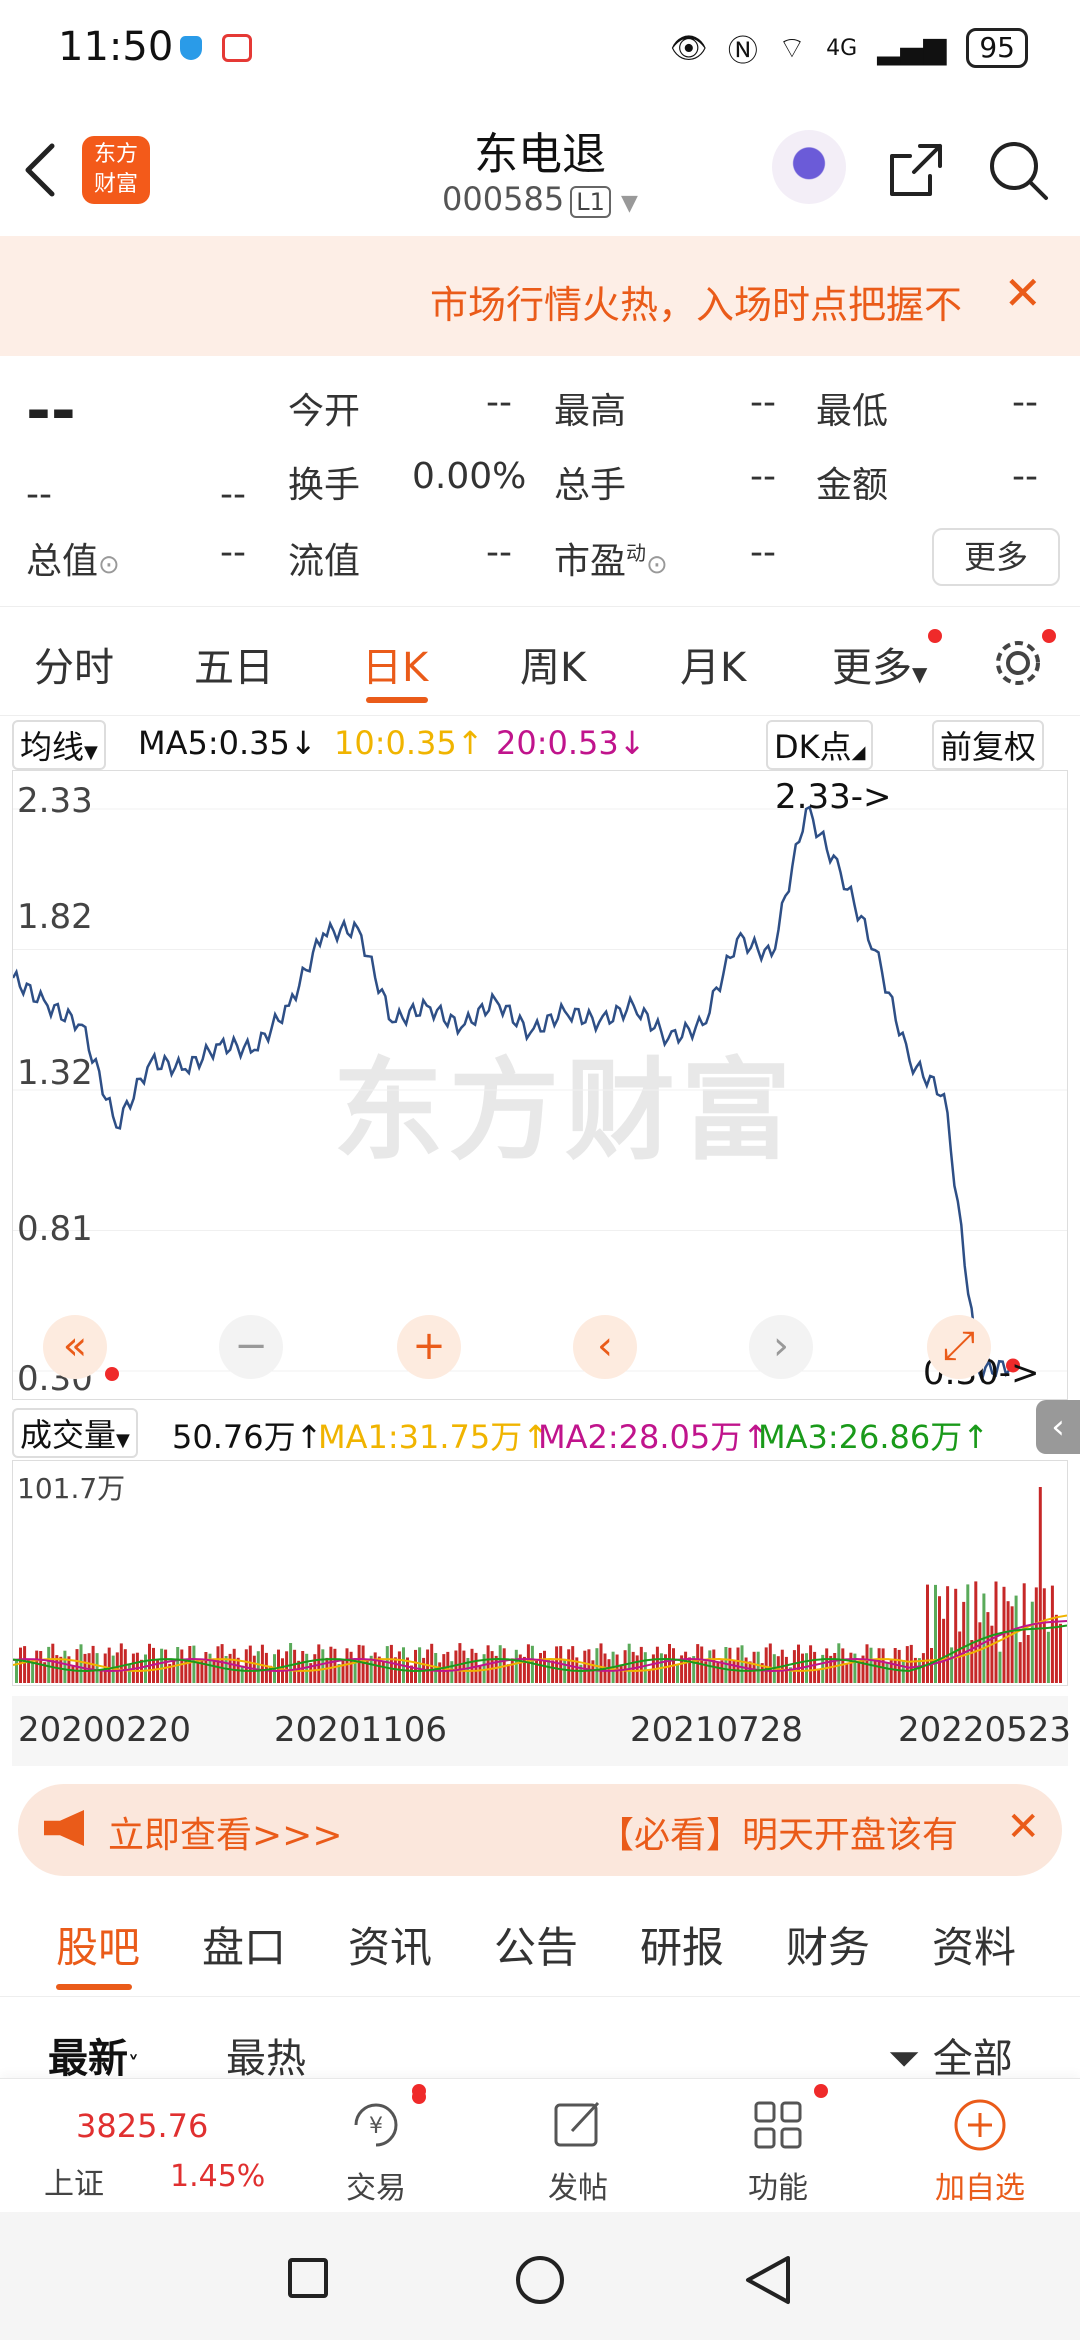  Describe the element at coordinates (361, 1730) in the screenshot. I see `date-tick: 20201106` at that location.